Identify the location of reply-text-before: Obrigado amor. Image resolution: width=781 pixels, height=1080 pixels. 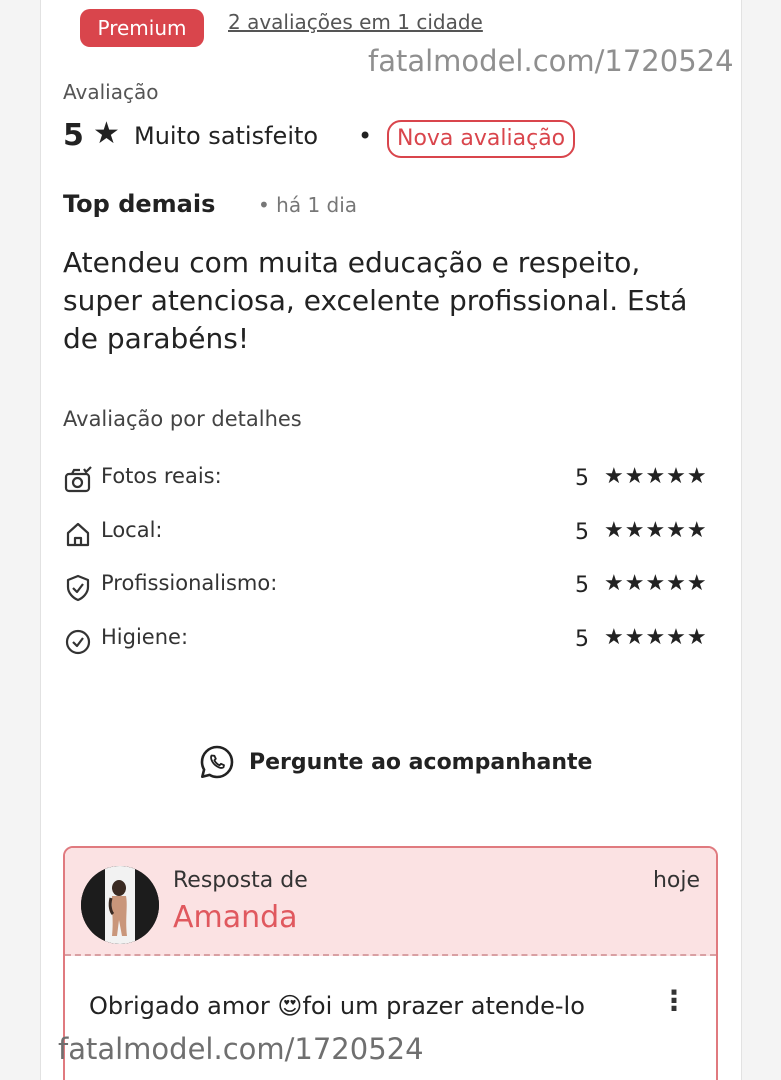
(183, 1006).